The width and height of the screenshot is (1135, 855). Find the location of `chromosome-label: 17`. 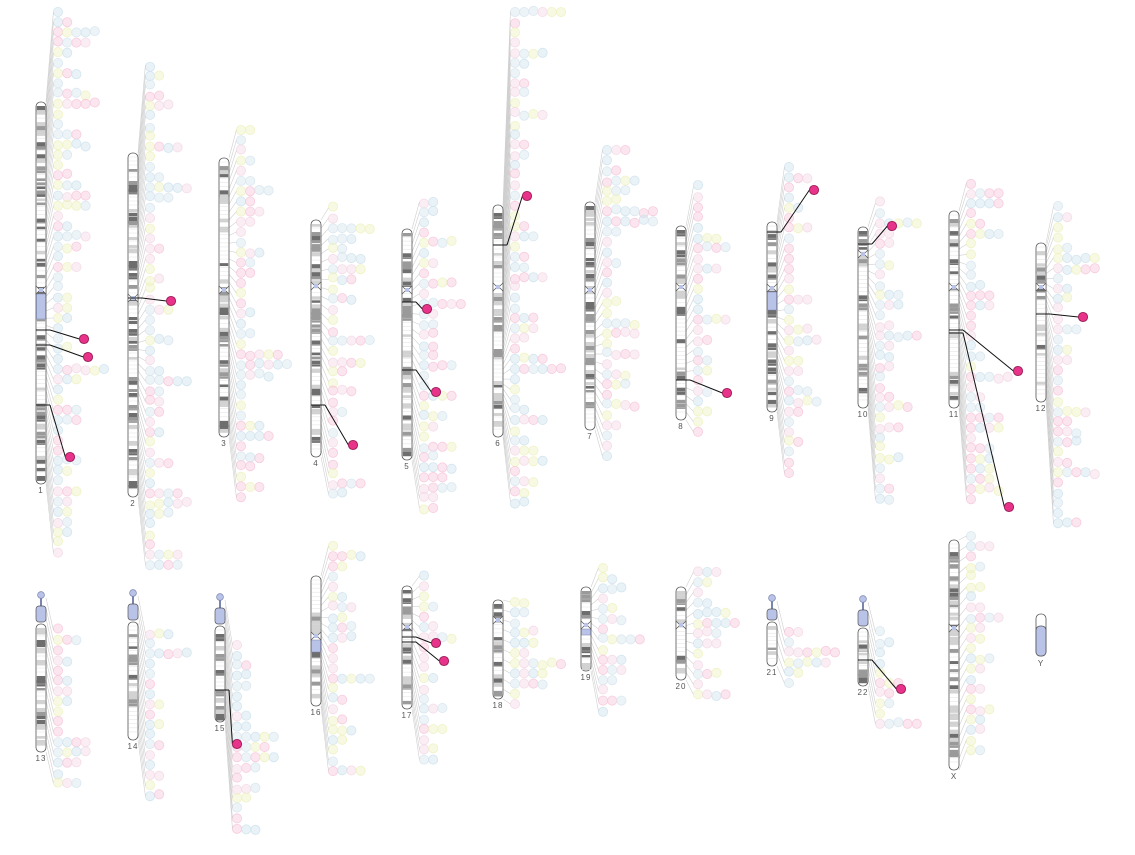

chromosome-label: 17 is located at coordinates (407, 715).